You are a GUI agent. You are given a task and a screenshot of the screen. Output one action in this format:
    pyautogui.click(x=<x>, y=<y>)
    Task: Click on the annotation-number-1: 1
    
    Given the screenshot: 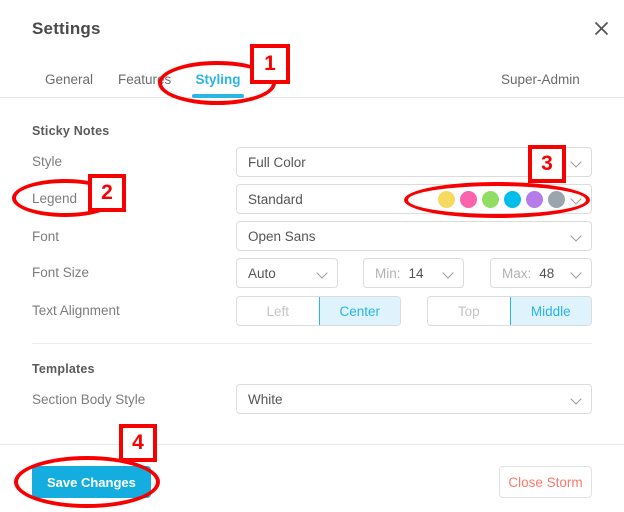 What is the action you would take?
    pyautogui.click(x=270, y=63)
    